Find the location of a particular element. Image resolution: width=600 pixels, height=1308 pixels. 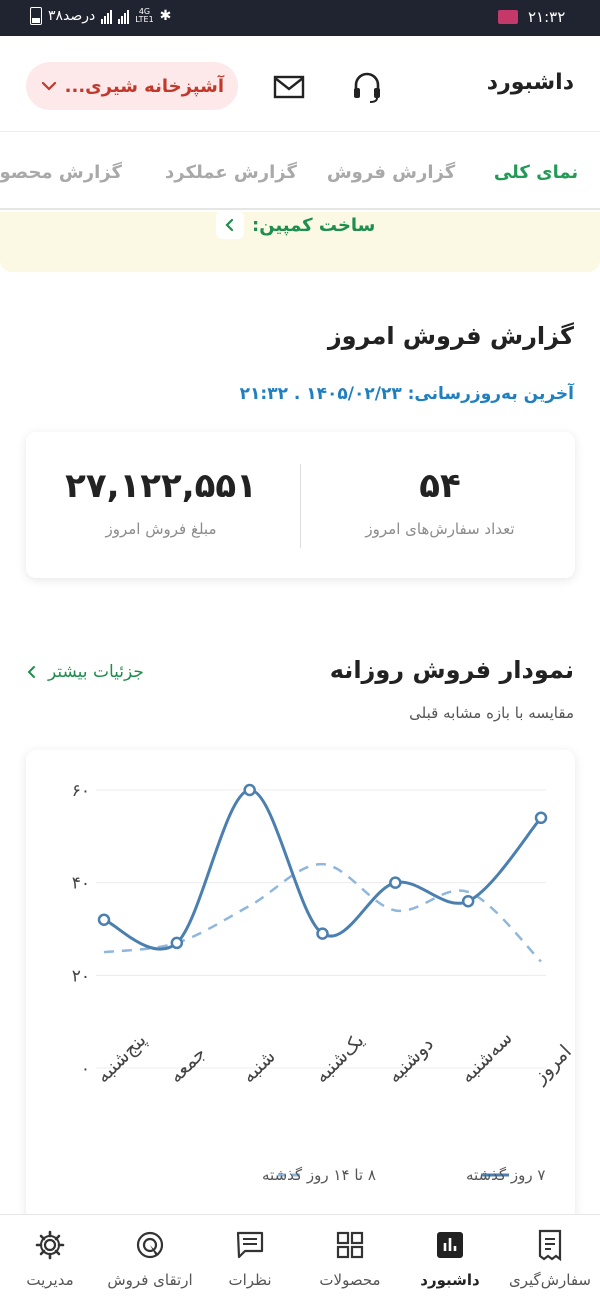

nav-products: محصولات is located at coordinates (350, 1261).